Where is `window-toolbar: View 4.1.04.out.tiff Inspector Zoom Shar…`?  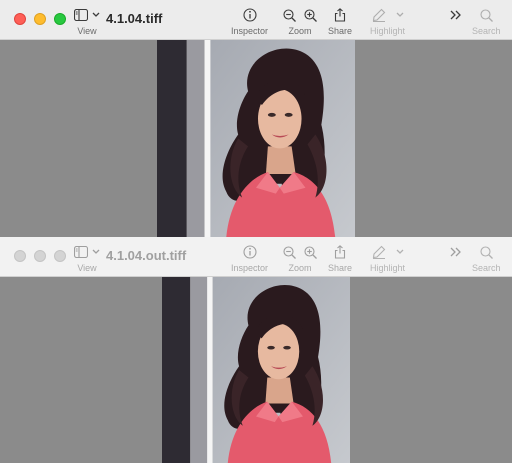 window-toolbar: View 4.1.04.out.tiff Inspector Zoom Shar… is located at coordinates (256, 257).